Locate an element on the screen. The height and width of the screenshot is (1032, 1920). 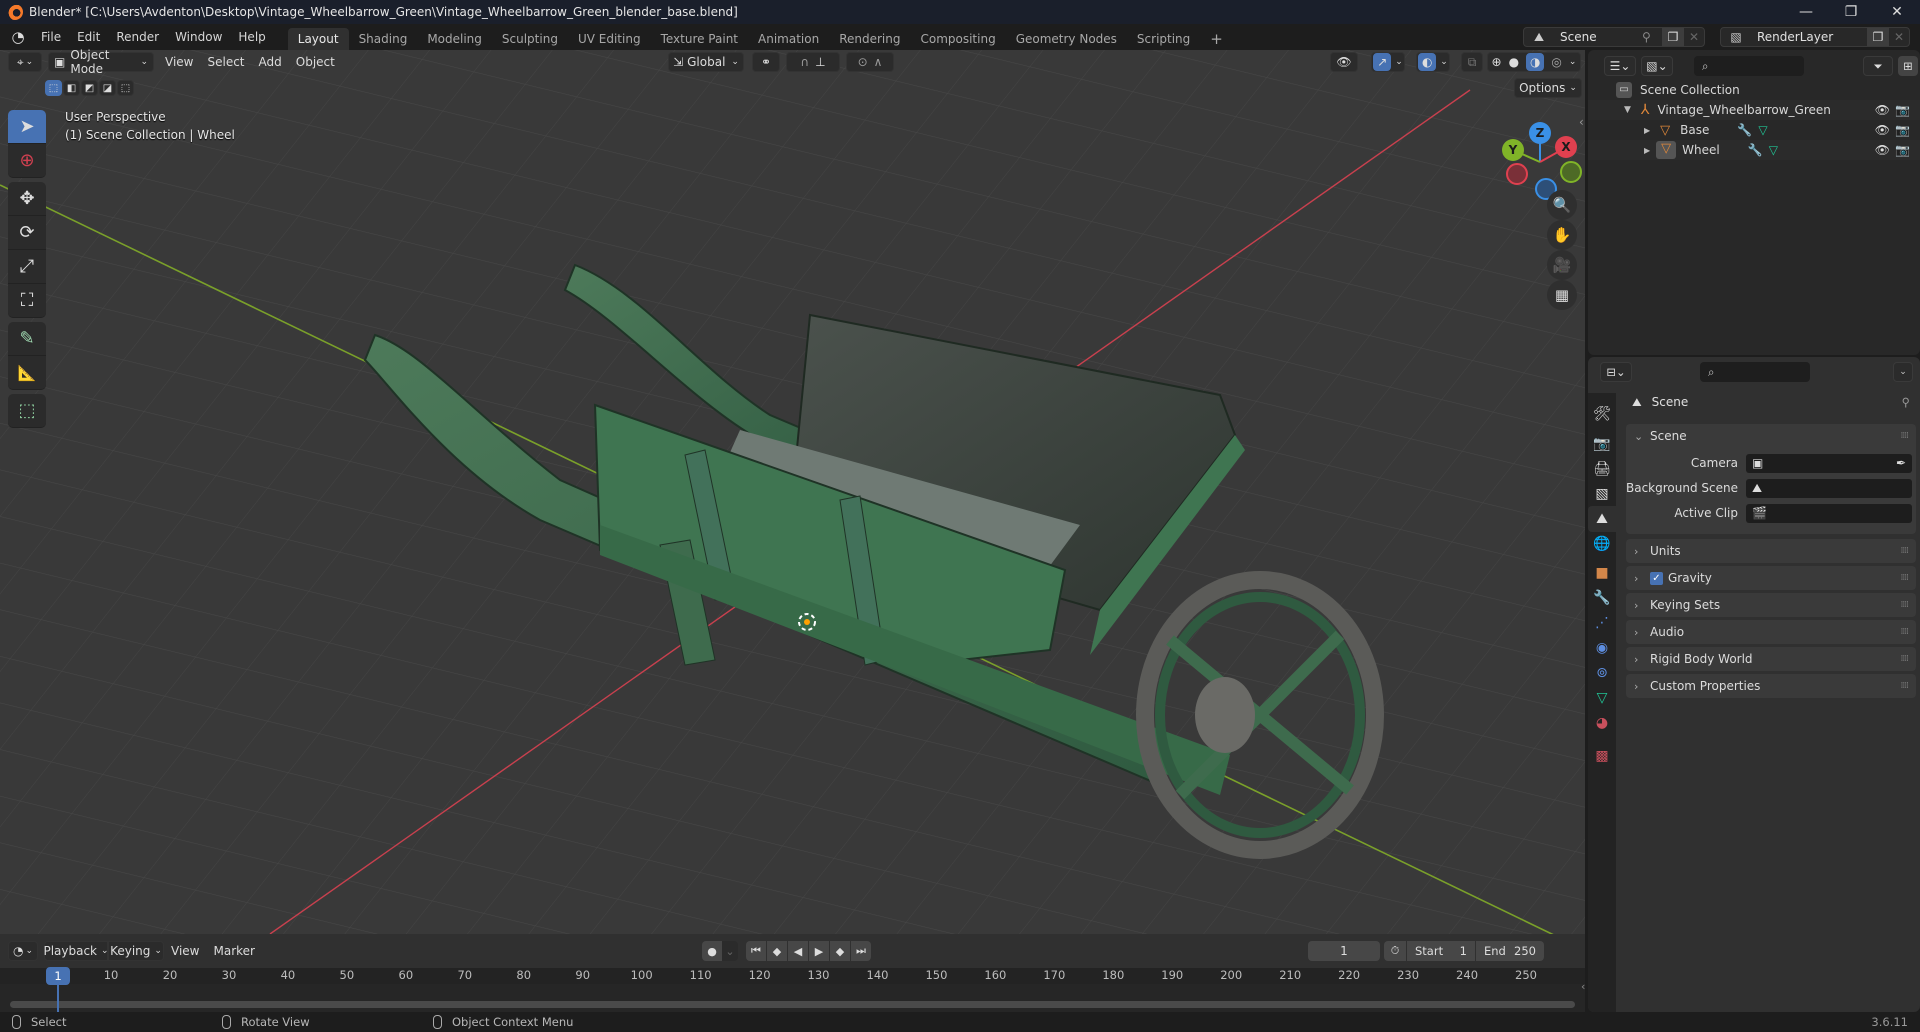
playhead-frame-badge: 1 is located at coordinates (58, 976).